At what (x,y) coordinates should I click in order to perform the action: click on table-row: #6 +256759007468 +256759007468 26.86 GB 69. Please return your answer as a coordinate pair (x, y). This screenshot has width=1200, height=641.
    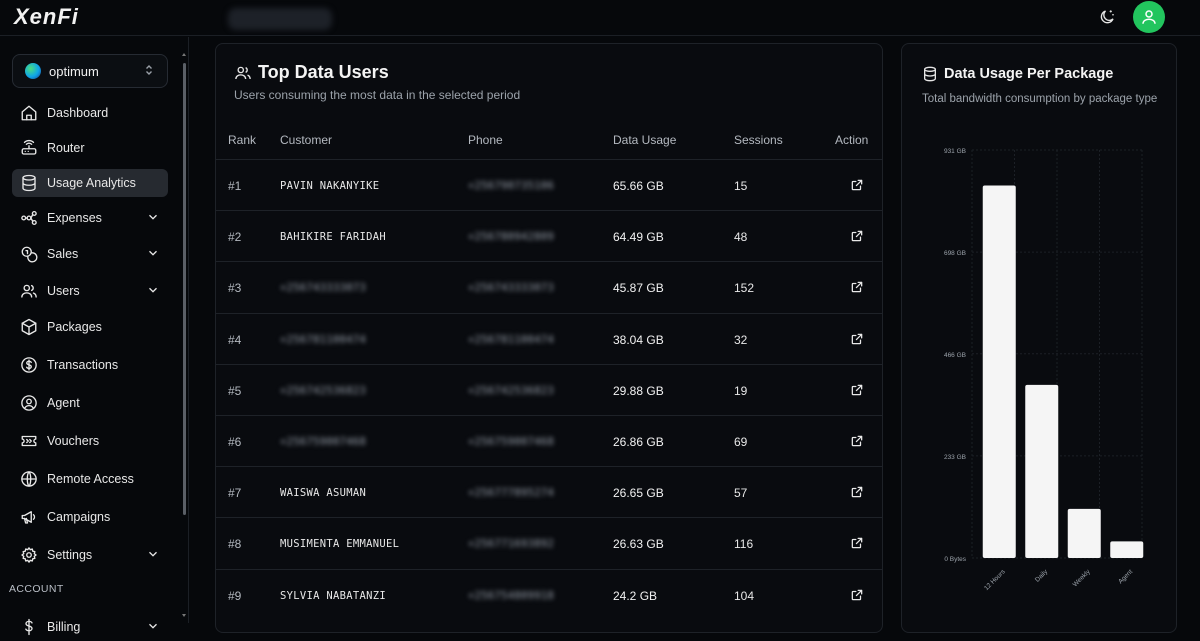
    Looking at the image, I should click on (549, 440).